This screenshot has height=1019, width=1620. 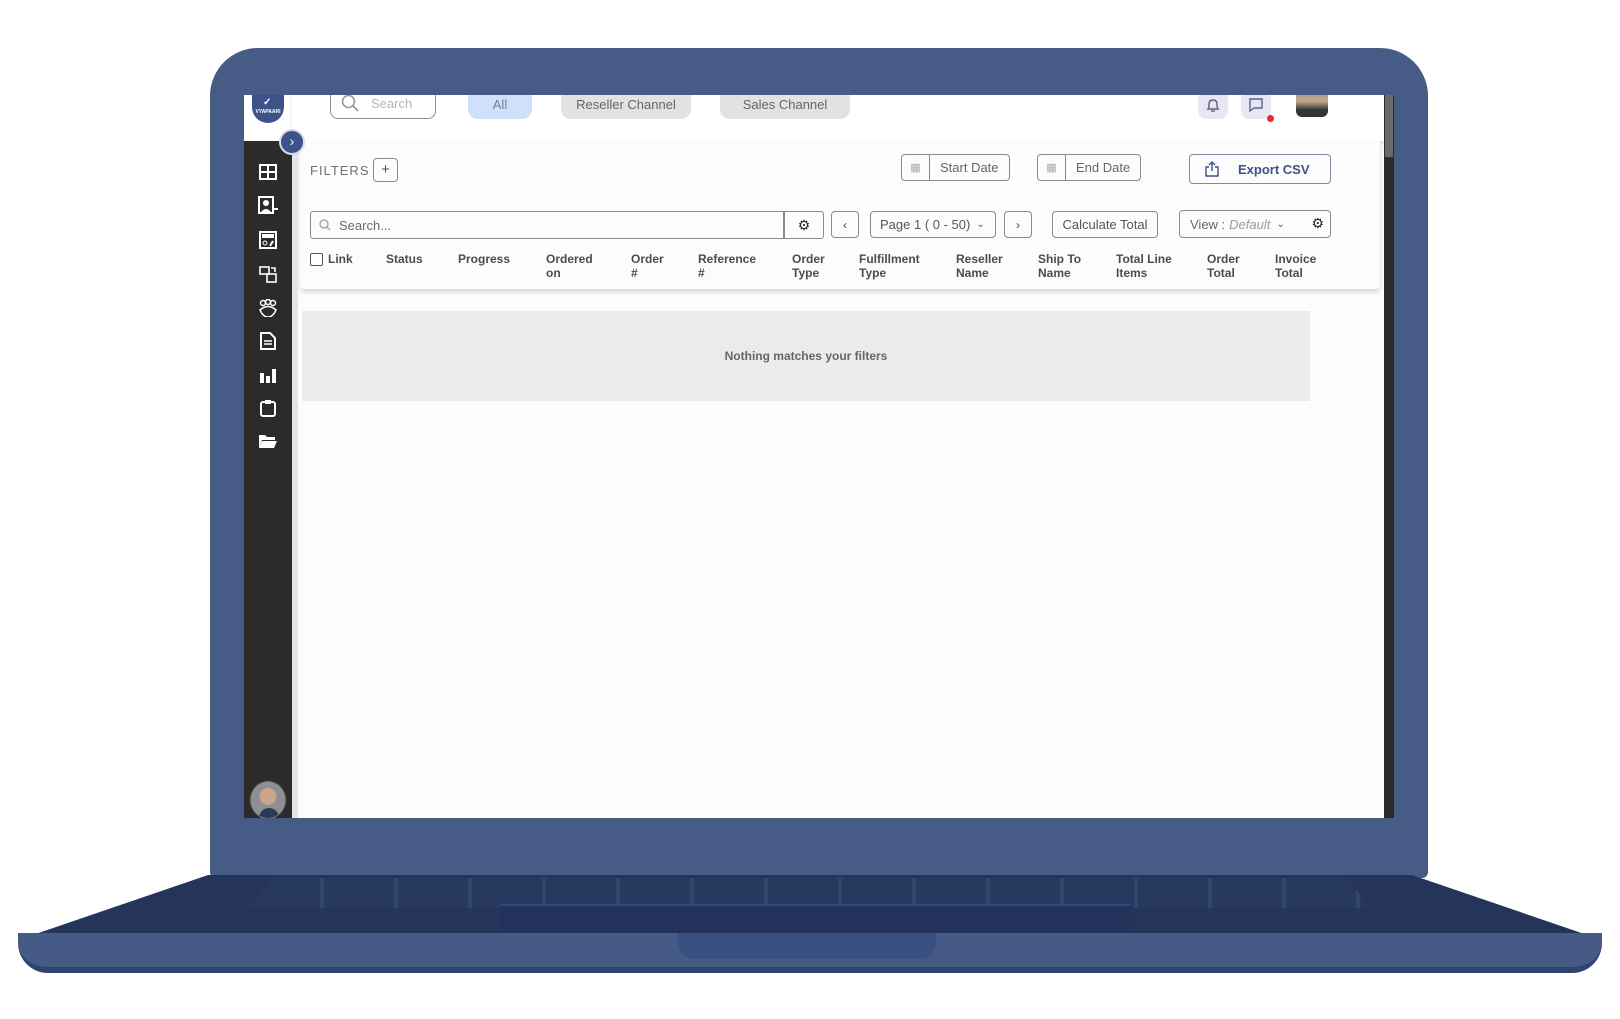 I want to click on view-select-label: View :, so click(x=1208, y=224).